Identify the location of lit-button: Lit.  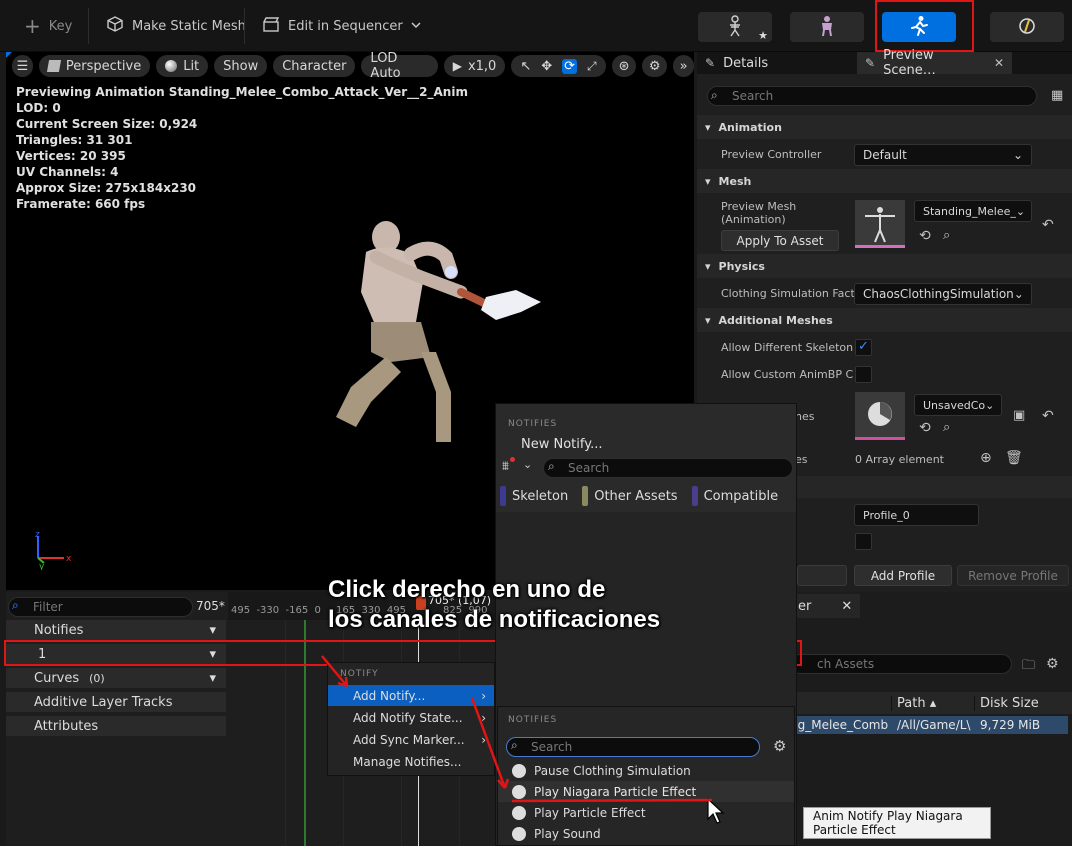
(182, 66).